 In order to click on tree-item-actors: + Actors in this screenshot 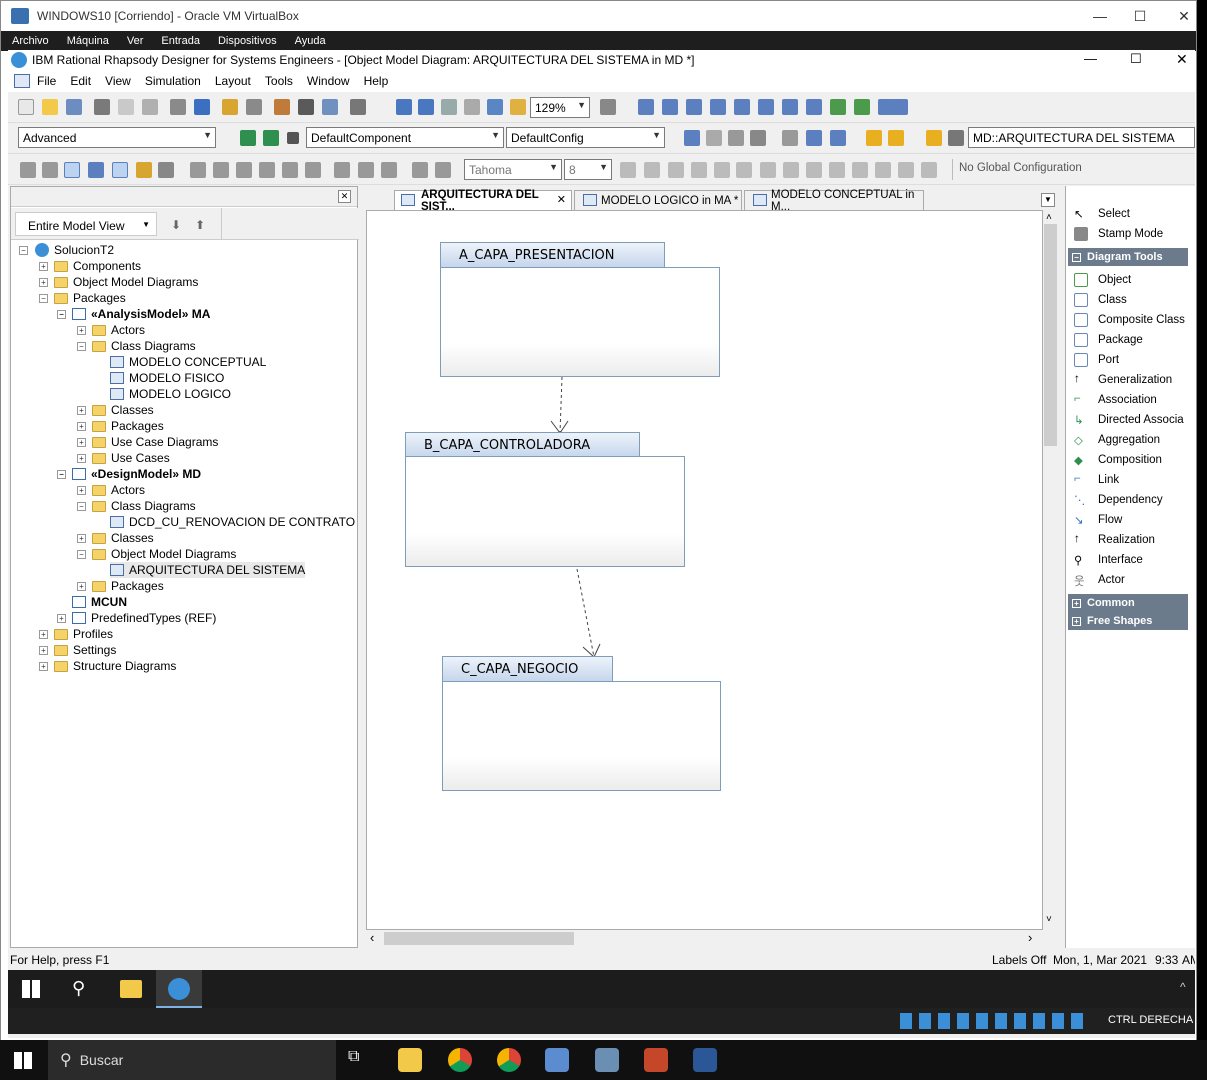, I will do `click(111, 490)`.